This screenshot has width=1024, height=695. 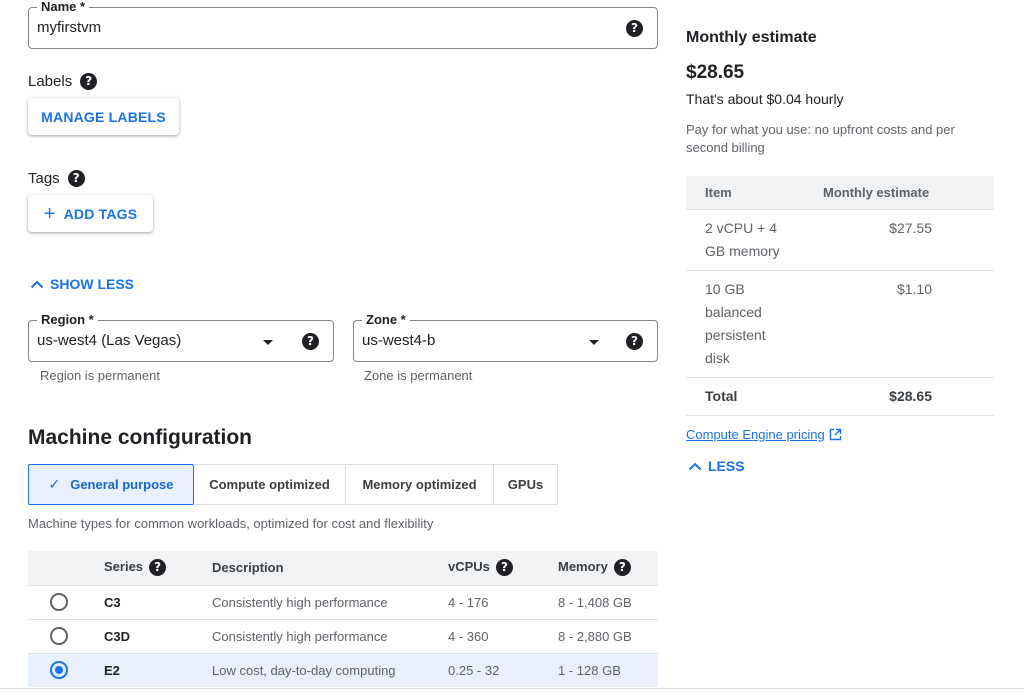 I want to click on tab-gpus: GPUs, so click(x=526, y=484).